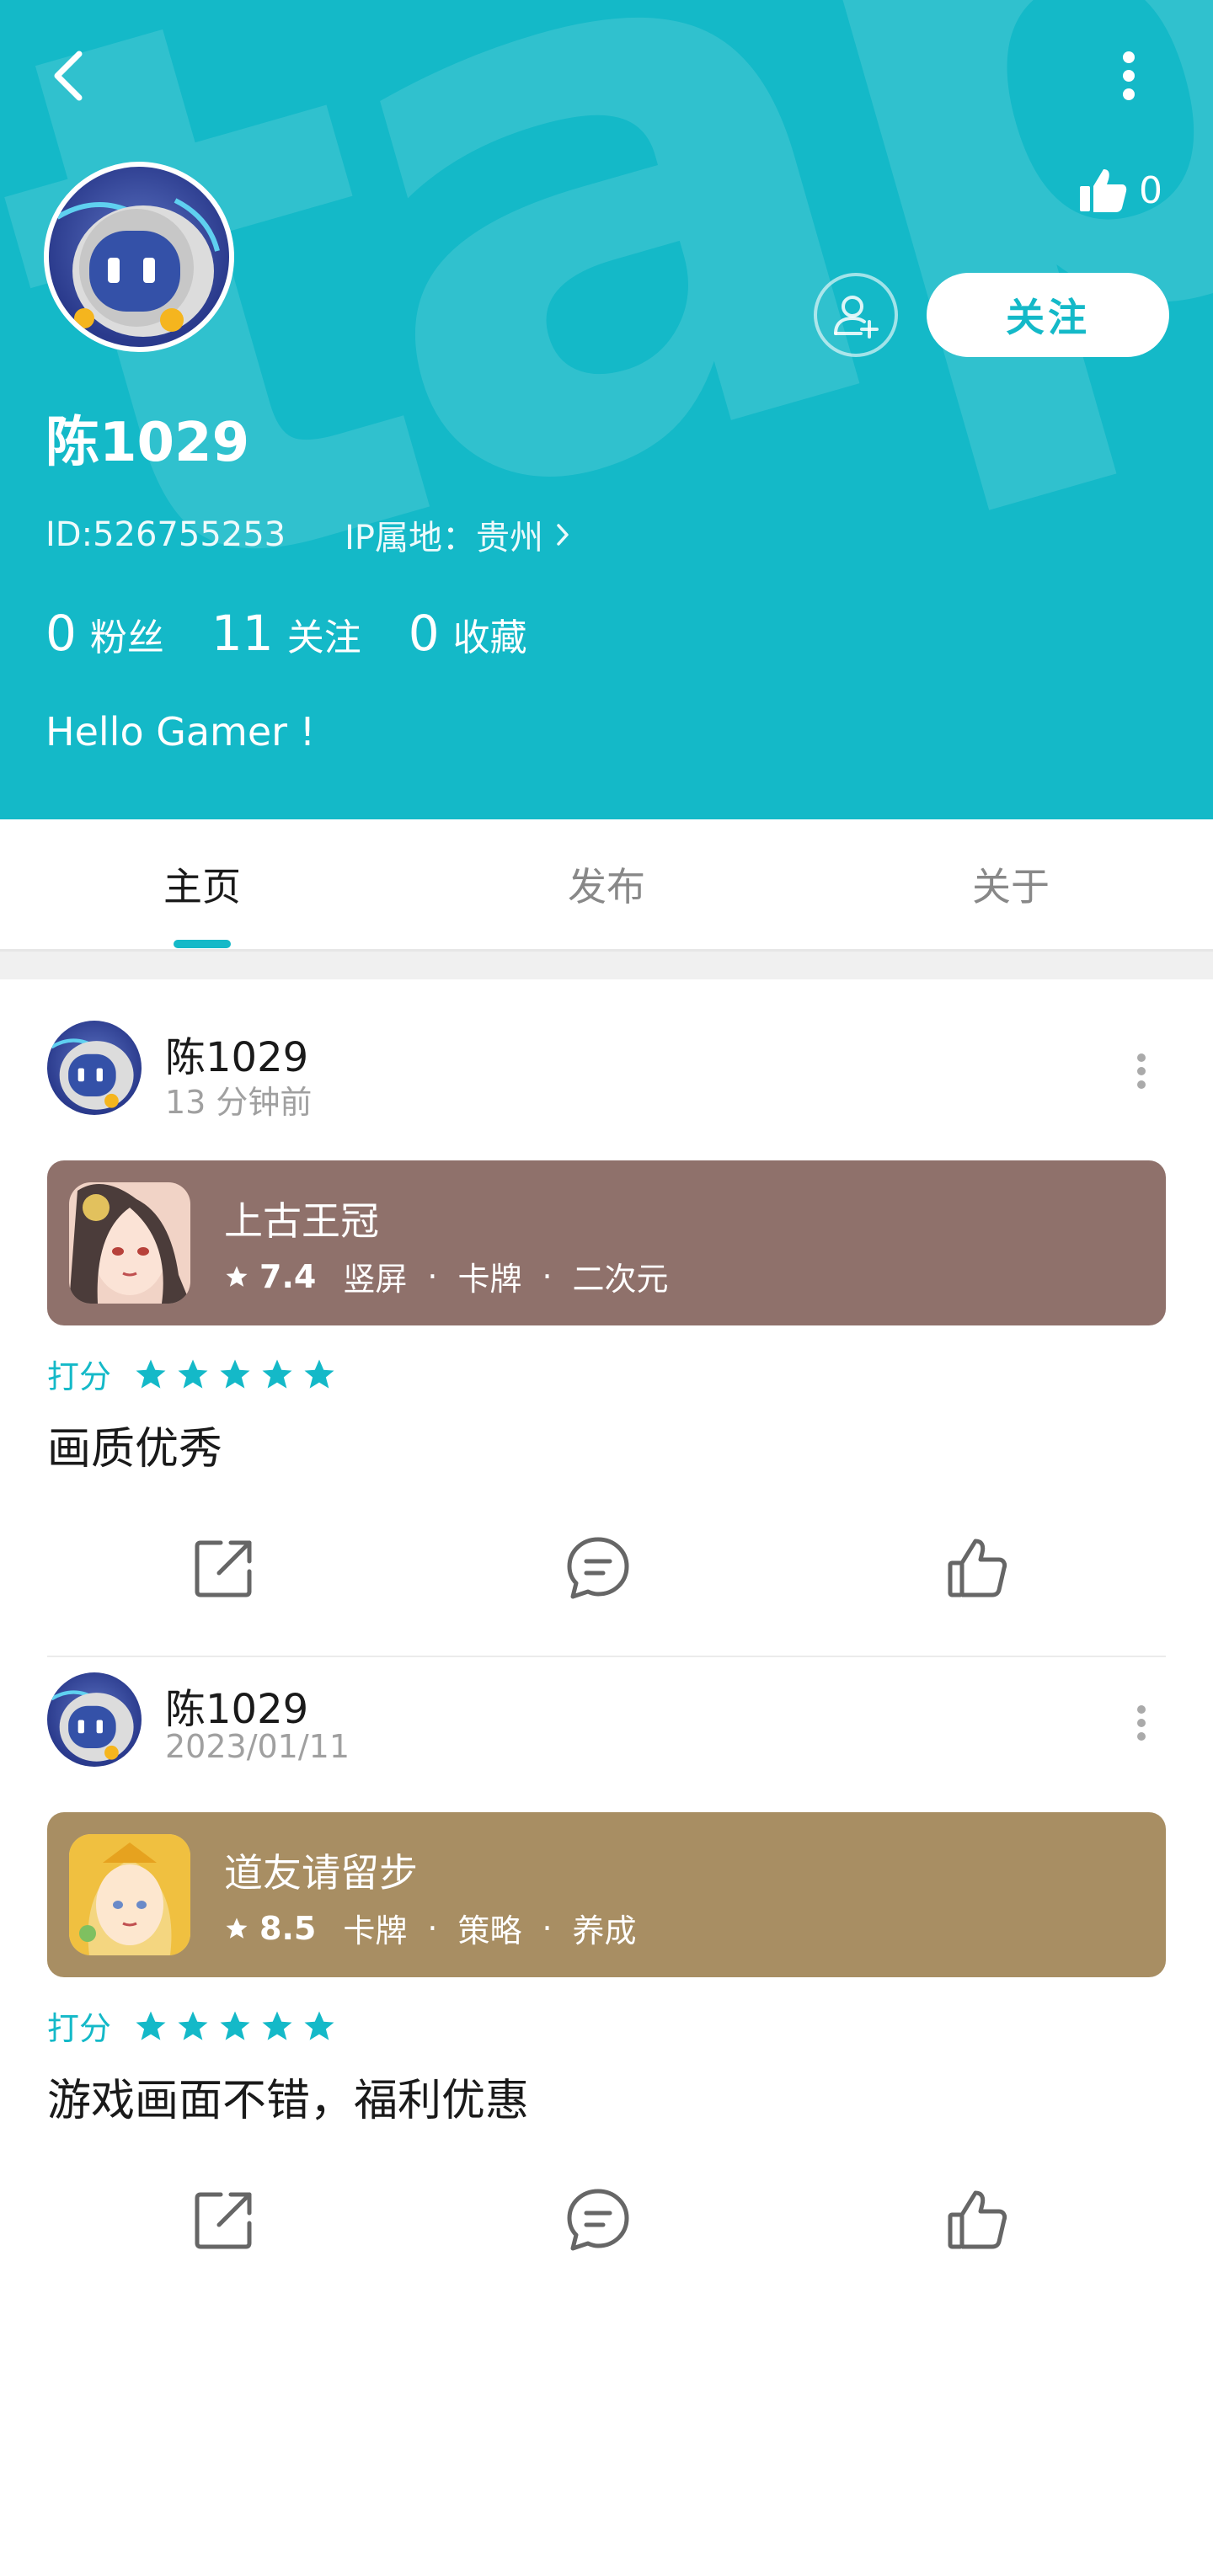 This screenshot has height=2576, width=1213. What do you see at coordinates (301, 1221) in the screenshot?
I see `game-name: 上古王冠` at bounding box center [301, 1221].